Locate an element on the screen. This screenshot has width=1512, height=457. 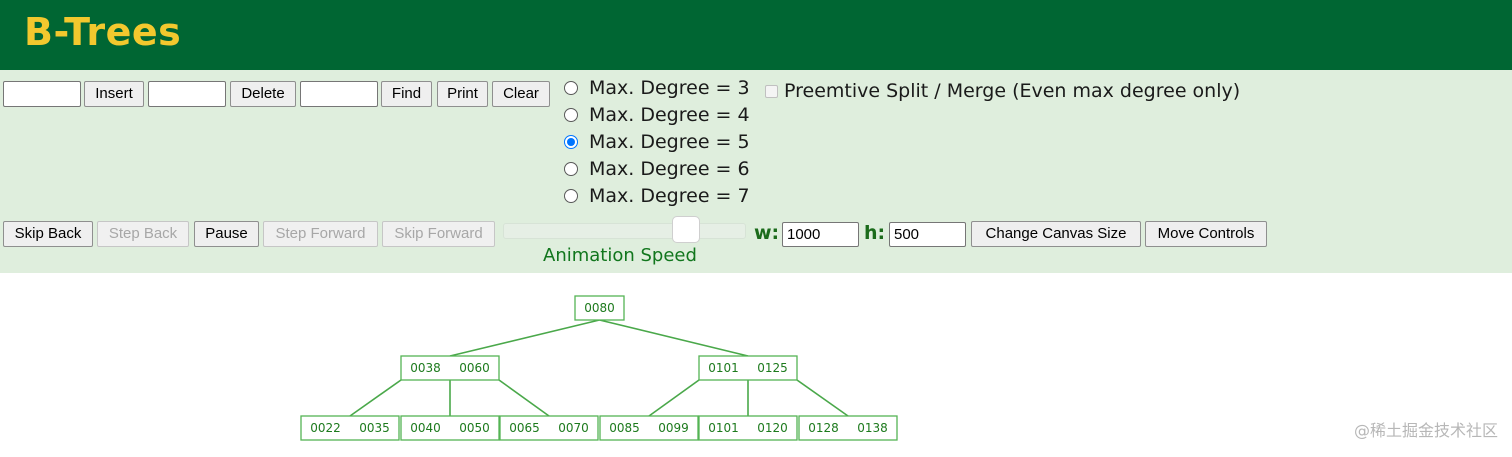
preemptive-split-checkbox is located at coordinates (771, 91).